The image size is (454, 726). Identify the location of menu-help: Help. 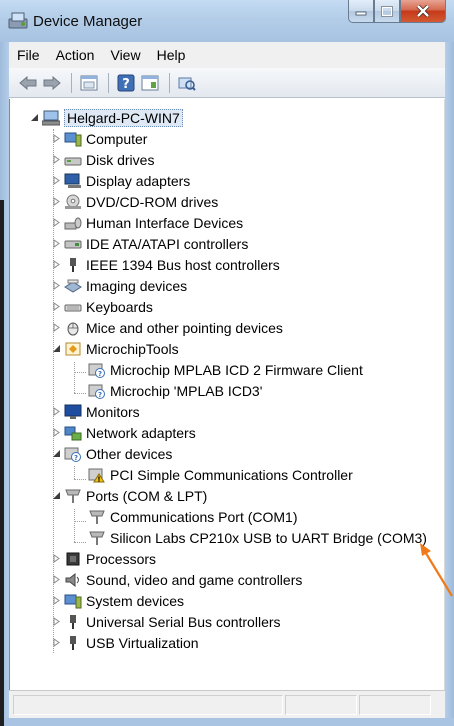
(171, 55).